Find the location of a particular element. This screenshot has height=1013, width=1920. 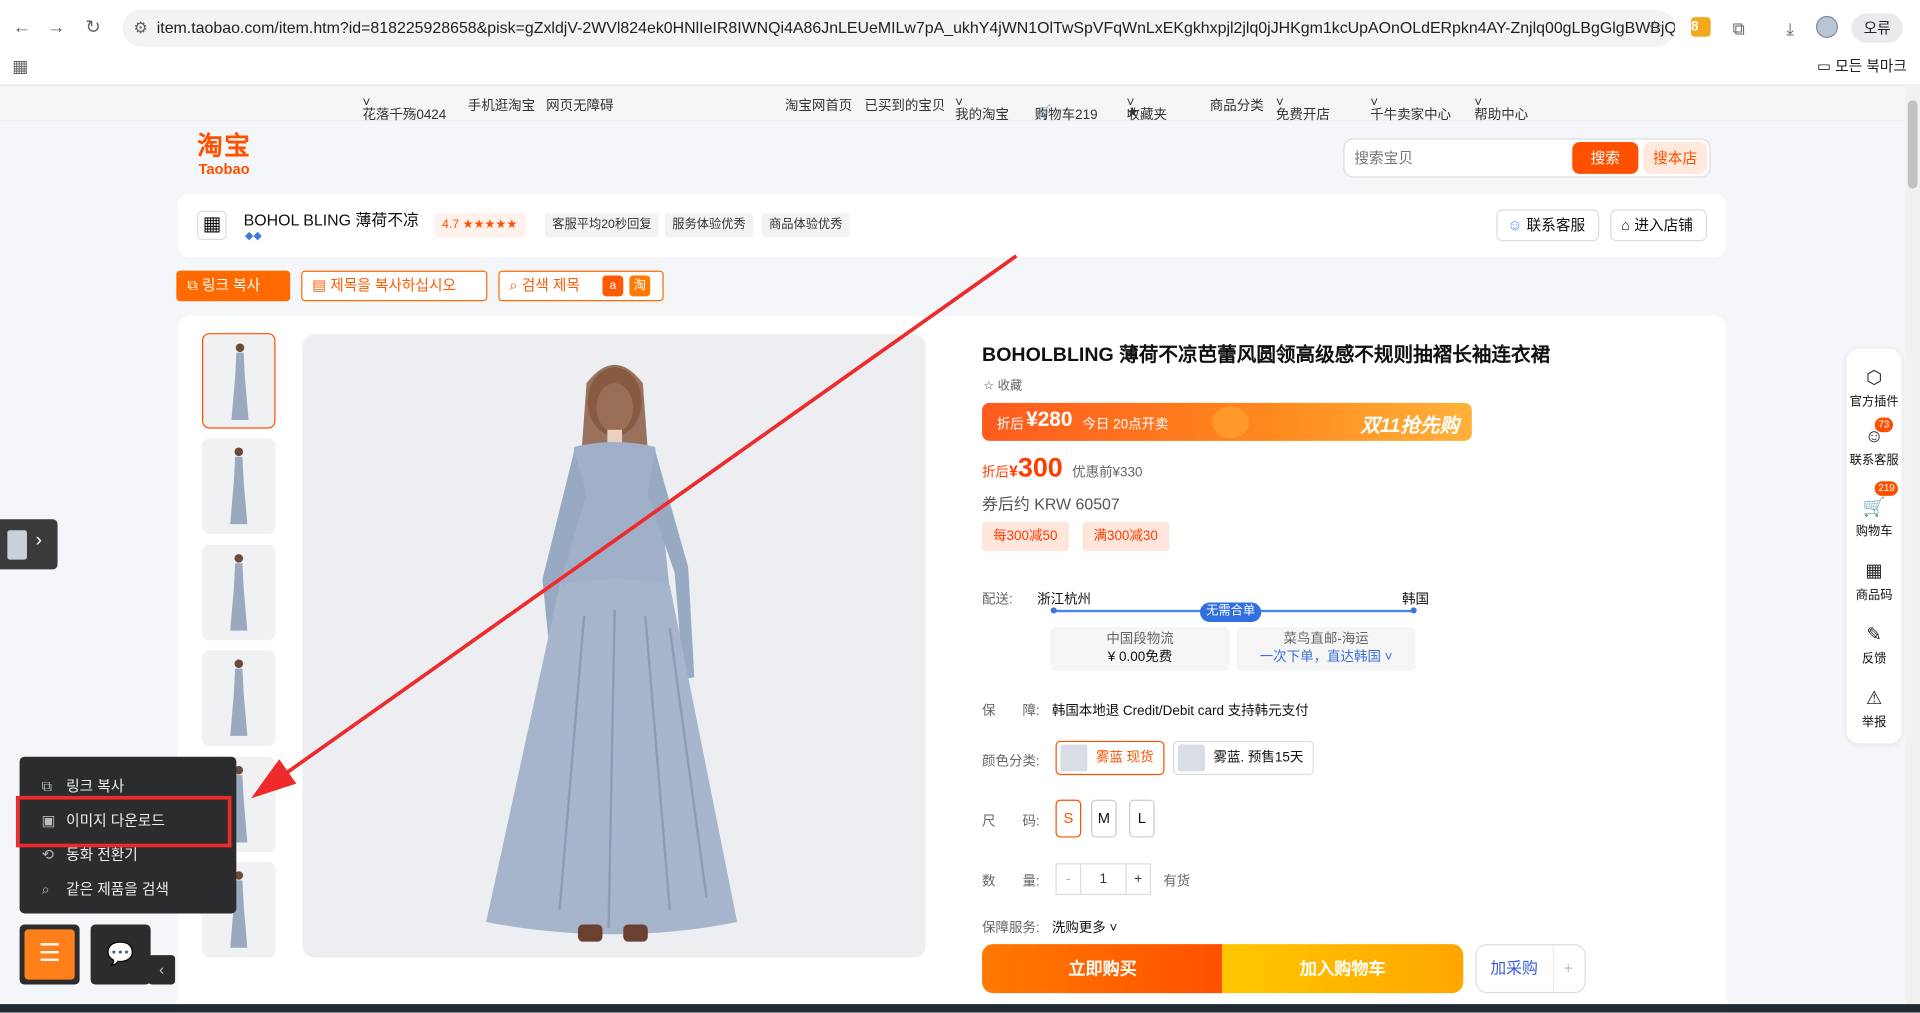

price-prefix: 折后 is located at coordinates (995, 473).